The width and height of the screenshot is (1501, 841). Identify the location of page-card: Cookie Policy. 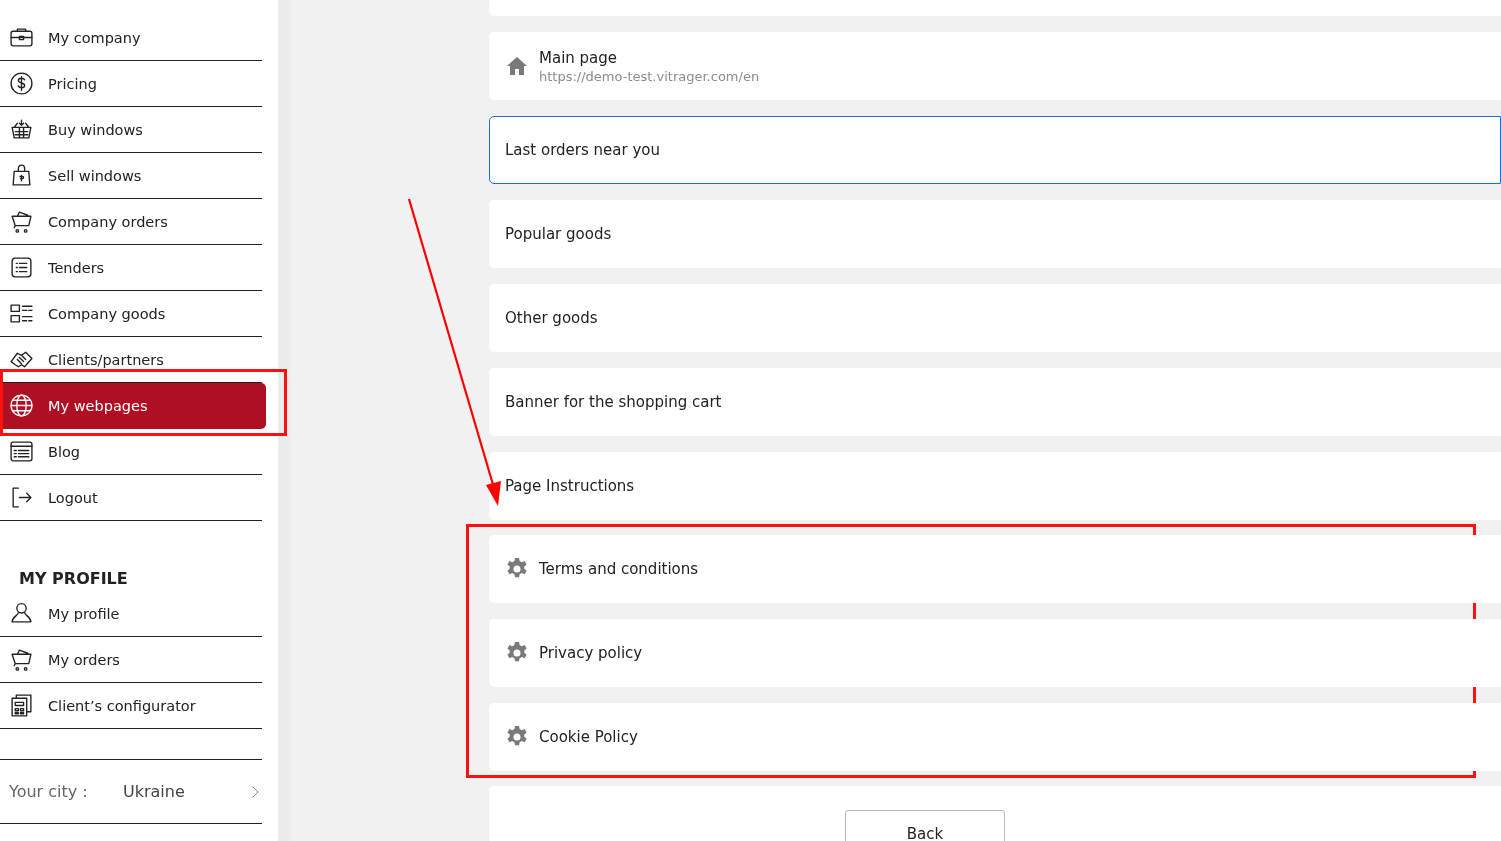
(995, 737).